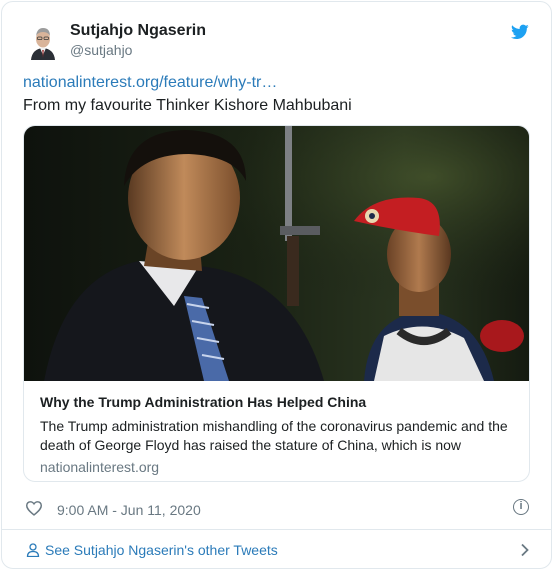 The image size is (555, 572). What do you see at coordinates (161, 550) in the screenshot?
I see `other-tweets-link: See Sutjahjo Ngaserin's other Tweets` at bounding box center [161, 550].